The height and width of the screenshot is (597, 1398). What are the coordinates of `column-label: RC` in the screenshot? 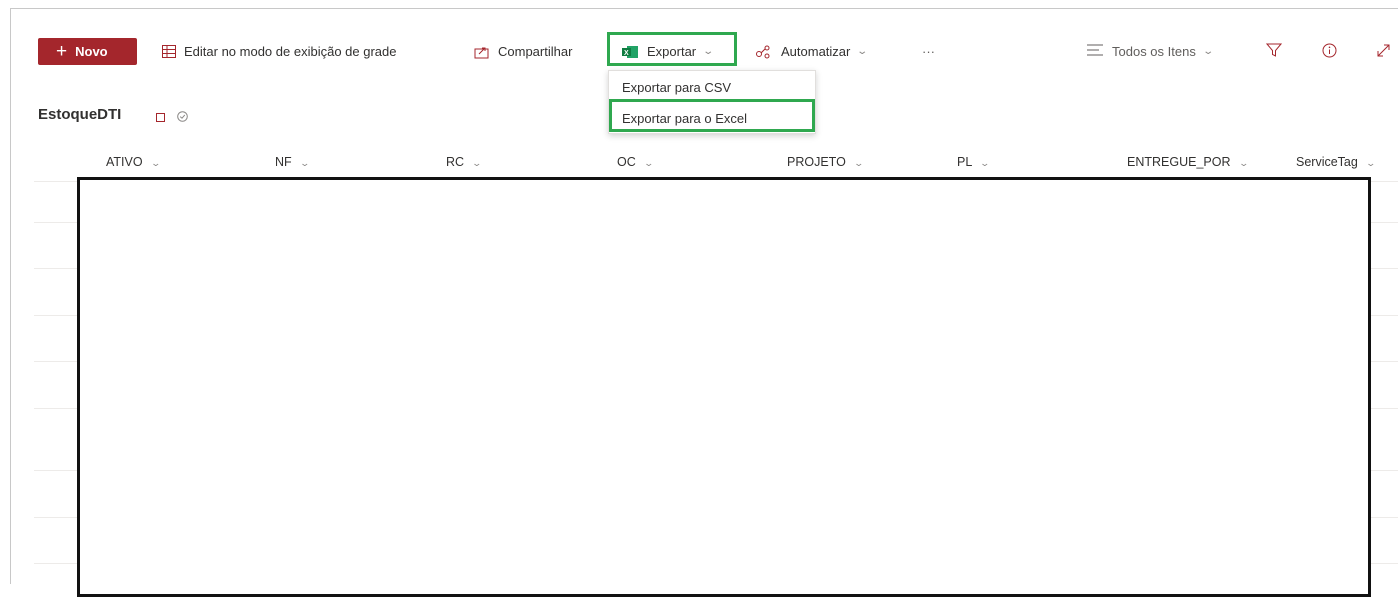 It's located at (455, 162).